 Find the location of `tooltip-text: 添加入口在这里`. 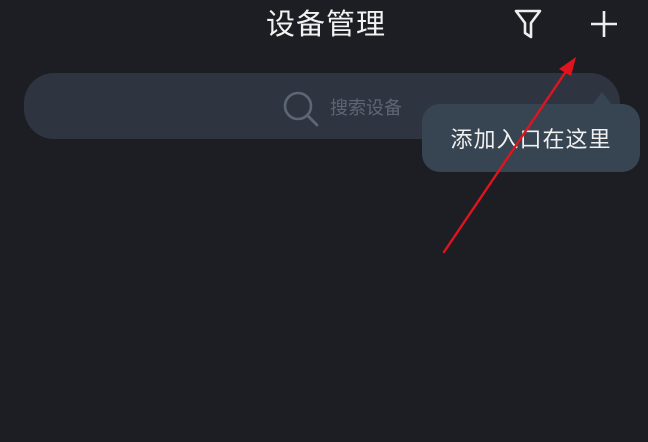

tooltip-text: 添加入口在这里 is located at coordinates (531, 140).